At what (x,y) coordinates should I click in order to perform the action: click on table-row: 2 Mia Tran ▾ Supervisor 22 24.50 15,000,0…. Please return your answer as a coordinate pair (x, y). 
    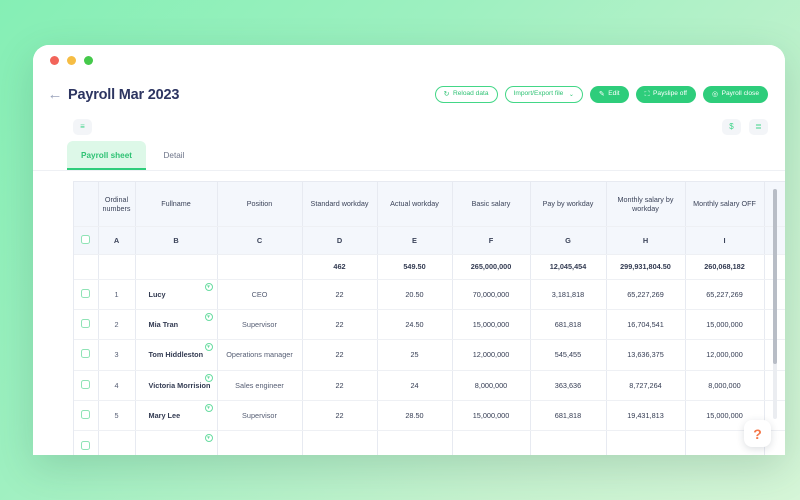
    Looking at the image, I should click on (429, 325).